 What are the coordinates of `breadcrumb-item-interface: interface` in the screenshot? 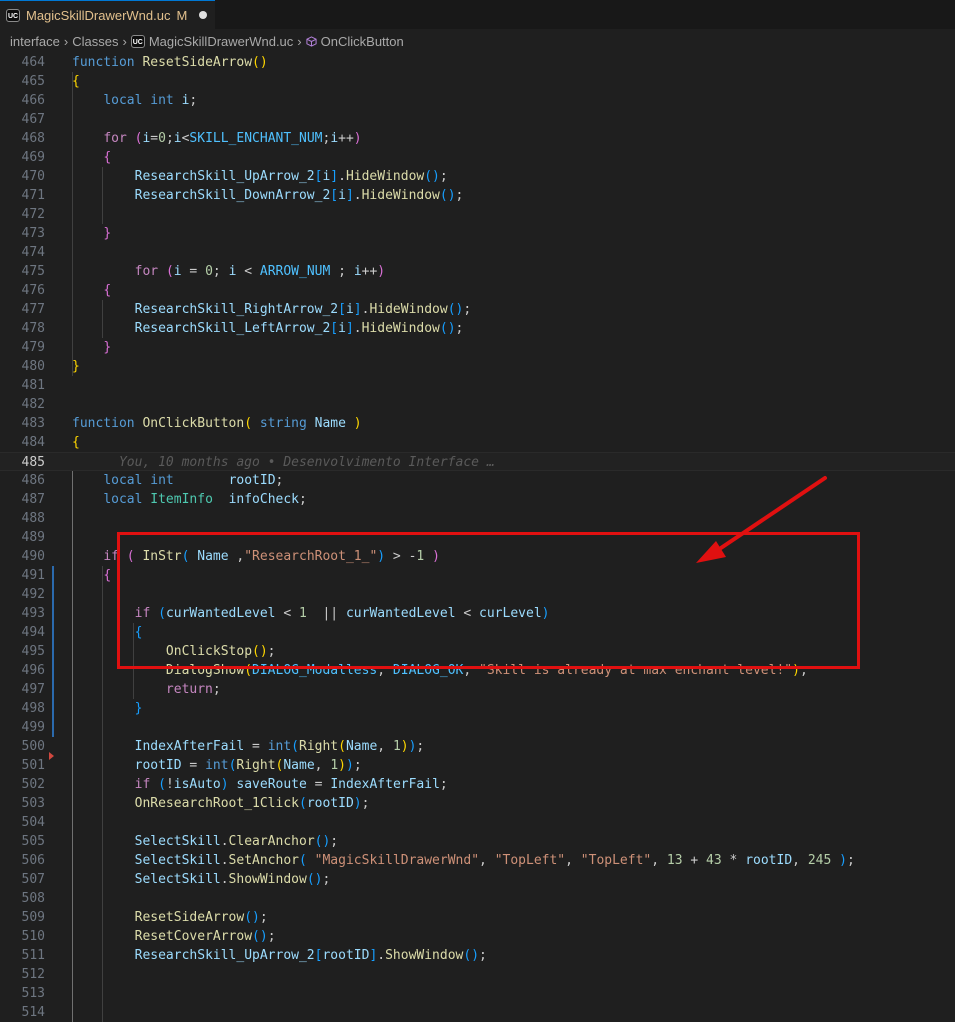 It's located at (35, 41).